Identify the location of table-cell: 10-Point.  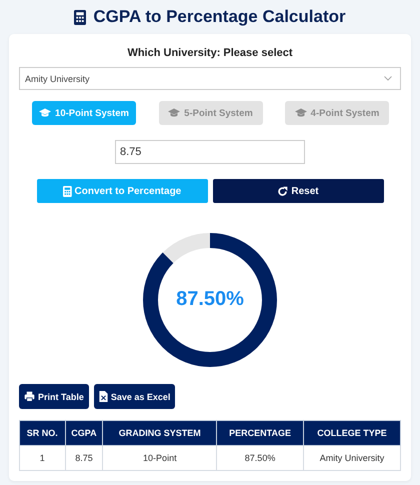
(159, 458).